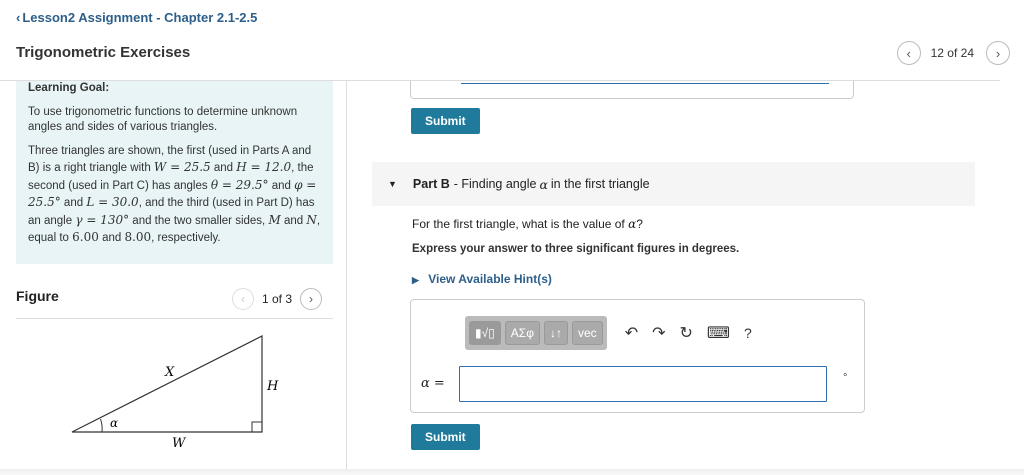 This screenshot has width=1024, height=475. I want to click on keyboard-icon: ⌨, so click(718, 333).